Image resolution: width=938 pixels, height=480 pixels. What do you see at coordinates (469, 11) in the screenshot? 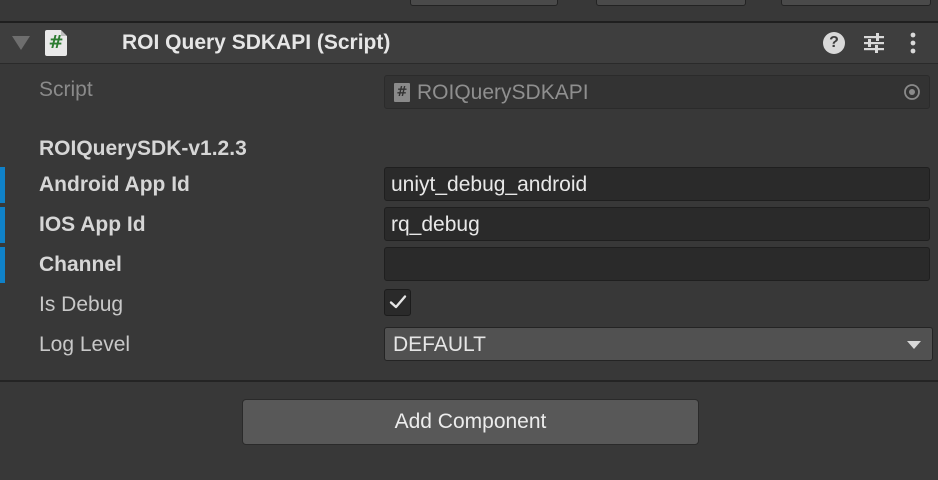
I see `top-toolbar-strip` at bounding box center [469, 11].